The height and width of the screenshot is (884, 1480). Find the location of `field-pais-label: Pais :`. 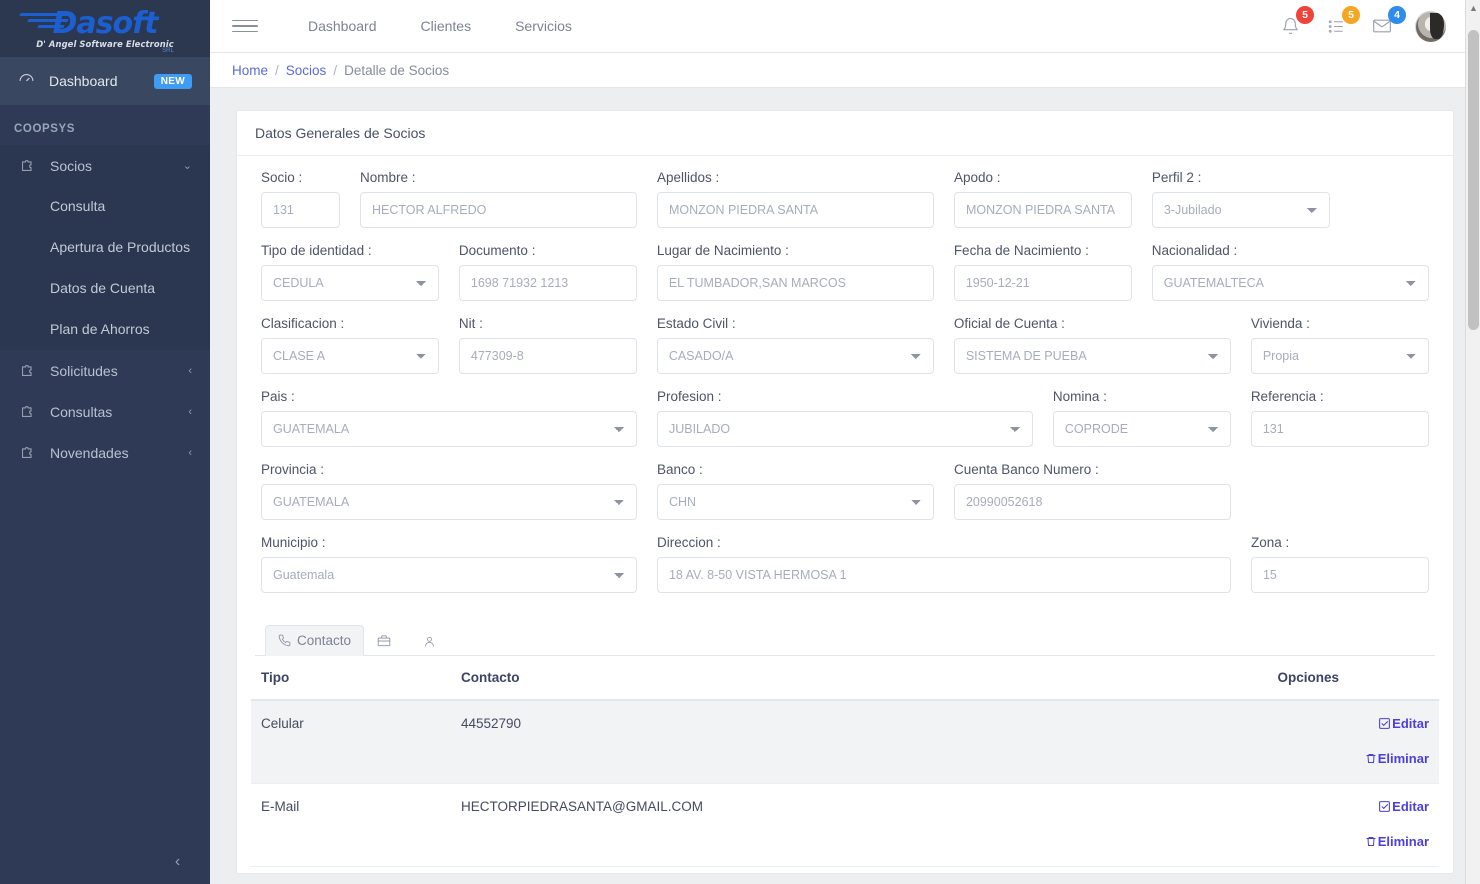

field-pais-label: Pais : is located at coordinates (278, 396).